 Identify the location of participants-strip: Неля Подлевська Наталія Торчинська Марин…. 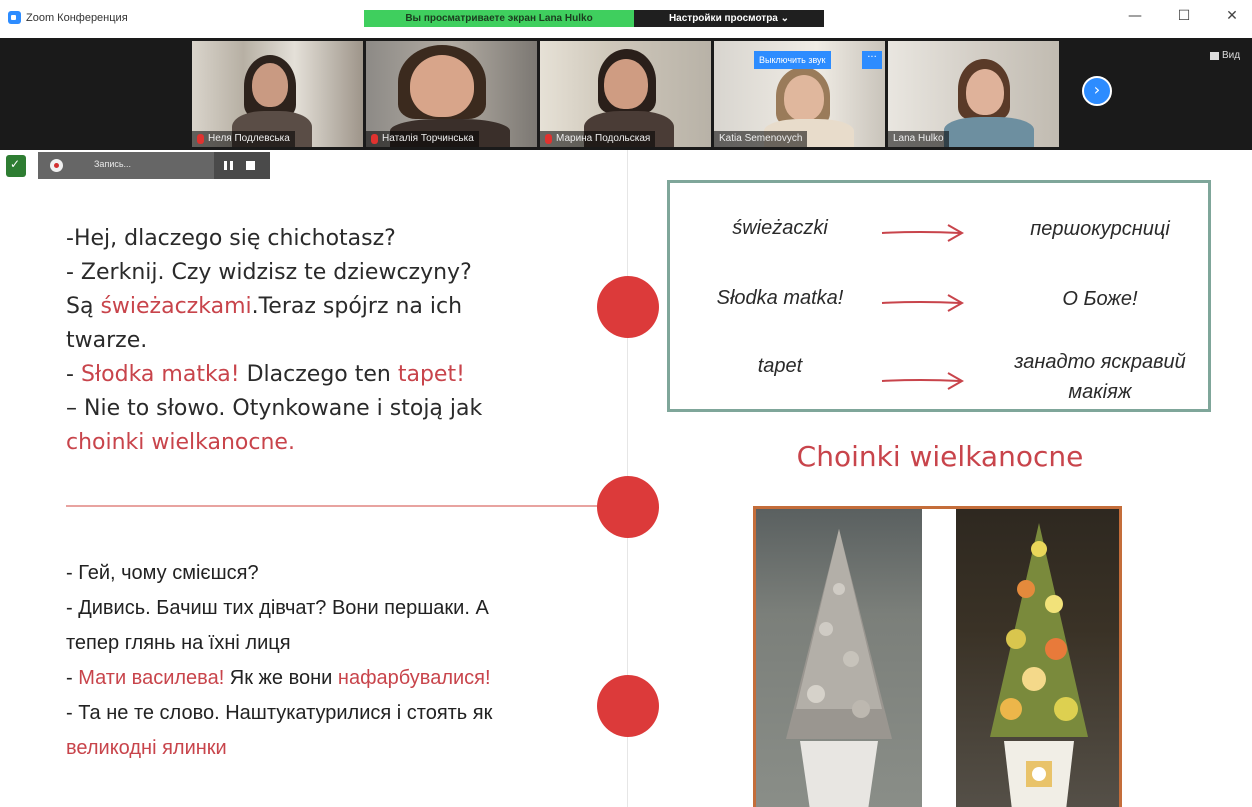
(626, 94).